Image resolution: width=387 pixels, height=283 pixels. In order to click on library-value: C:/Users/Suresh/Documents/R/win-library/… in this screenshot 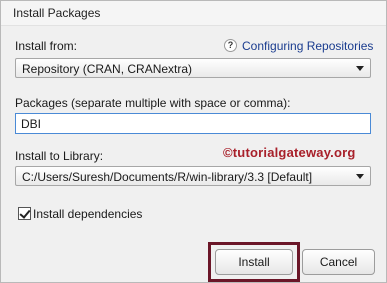, I will do `click(167, 177)`.